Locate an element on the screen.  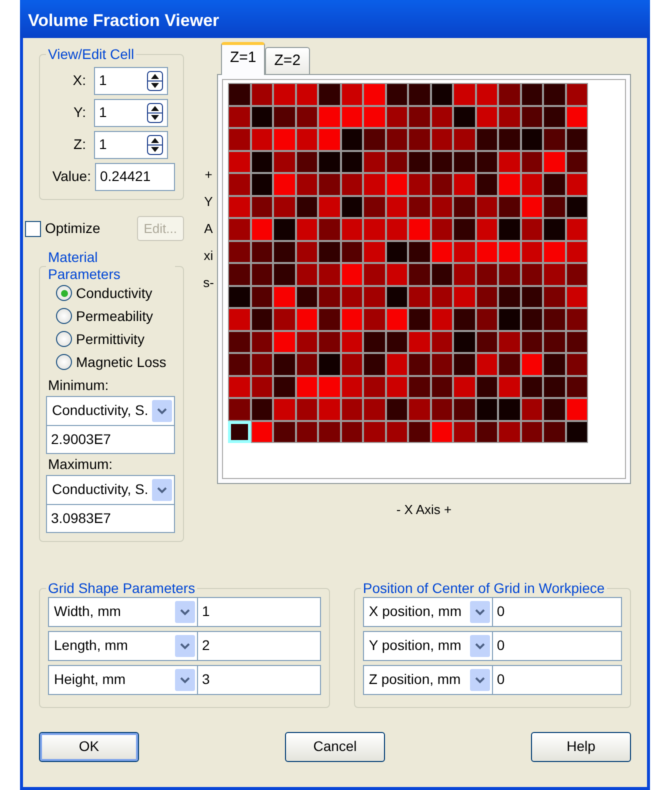
checkbox-label: Optimize is located at coordinates (72, 229).